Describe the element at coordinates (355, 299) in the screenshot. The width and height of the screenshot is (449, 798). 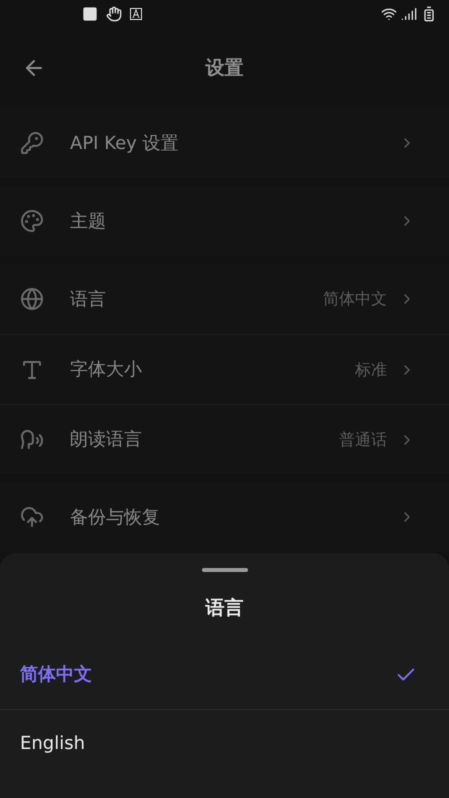
I see `row-value: 简体中文` at that location.